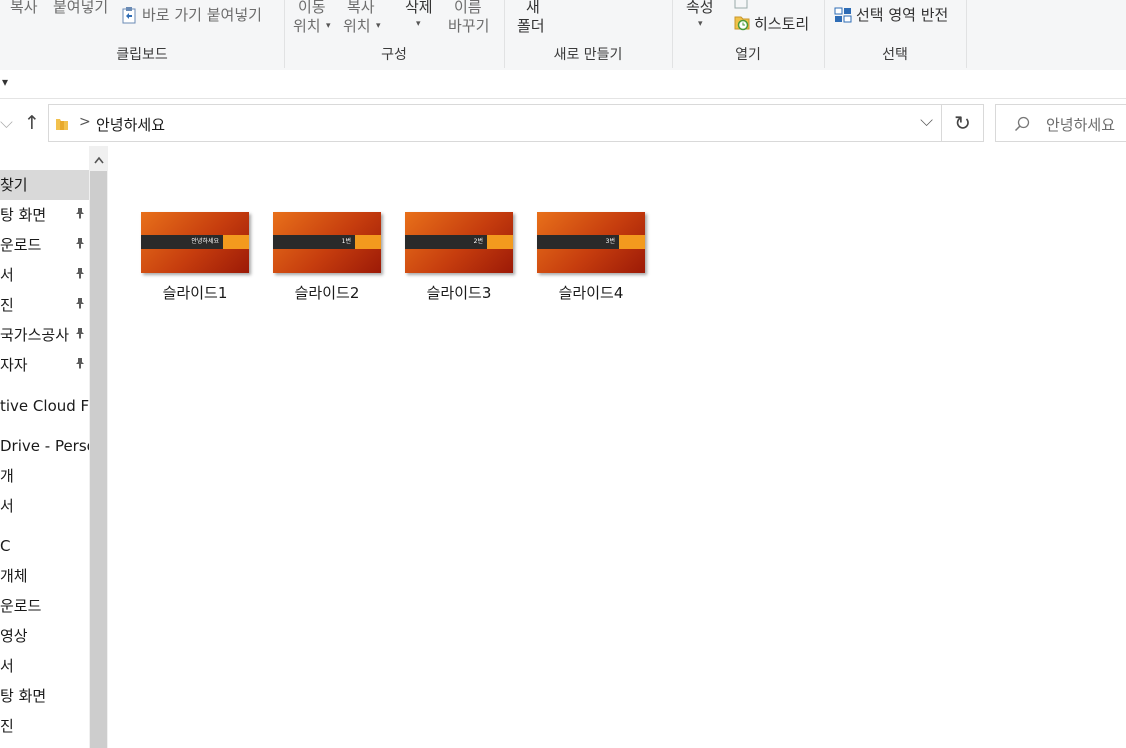  What do you see at coordinates (80, 8) in the screenshot?
I see `paste-button: 붙여넣기` at bounding box center [80, 8].